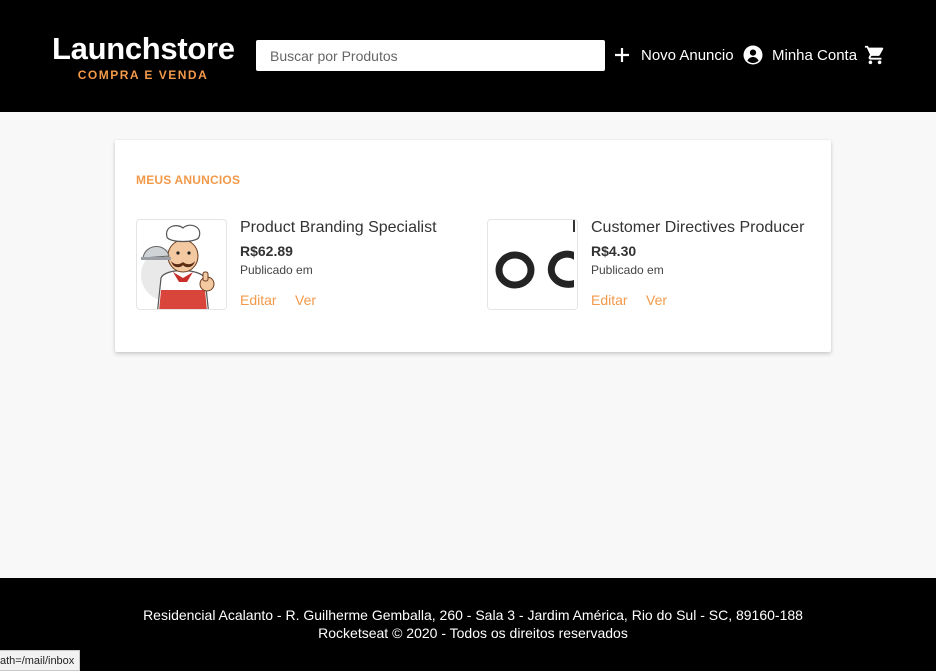 This screenshot has width=936, height=671. What do you see at coordinates (687, 55) in the screenshot?
I see `new-ad-label: Novo Anuncio` at bounding box center [687, 55].